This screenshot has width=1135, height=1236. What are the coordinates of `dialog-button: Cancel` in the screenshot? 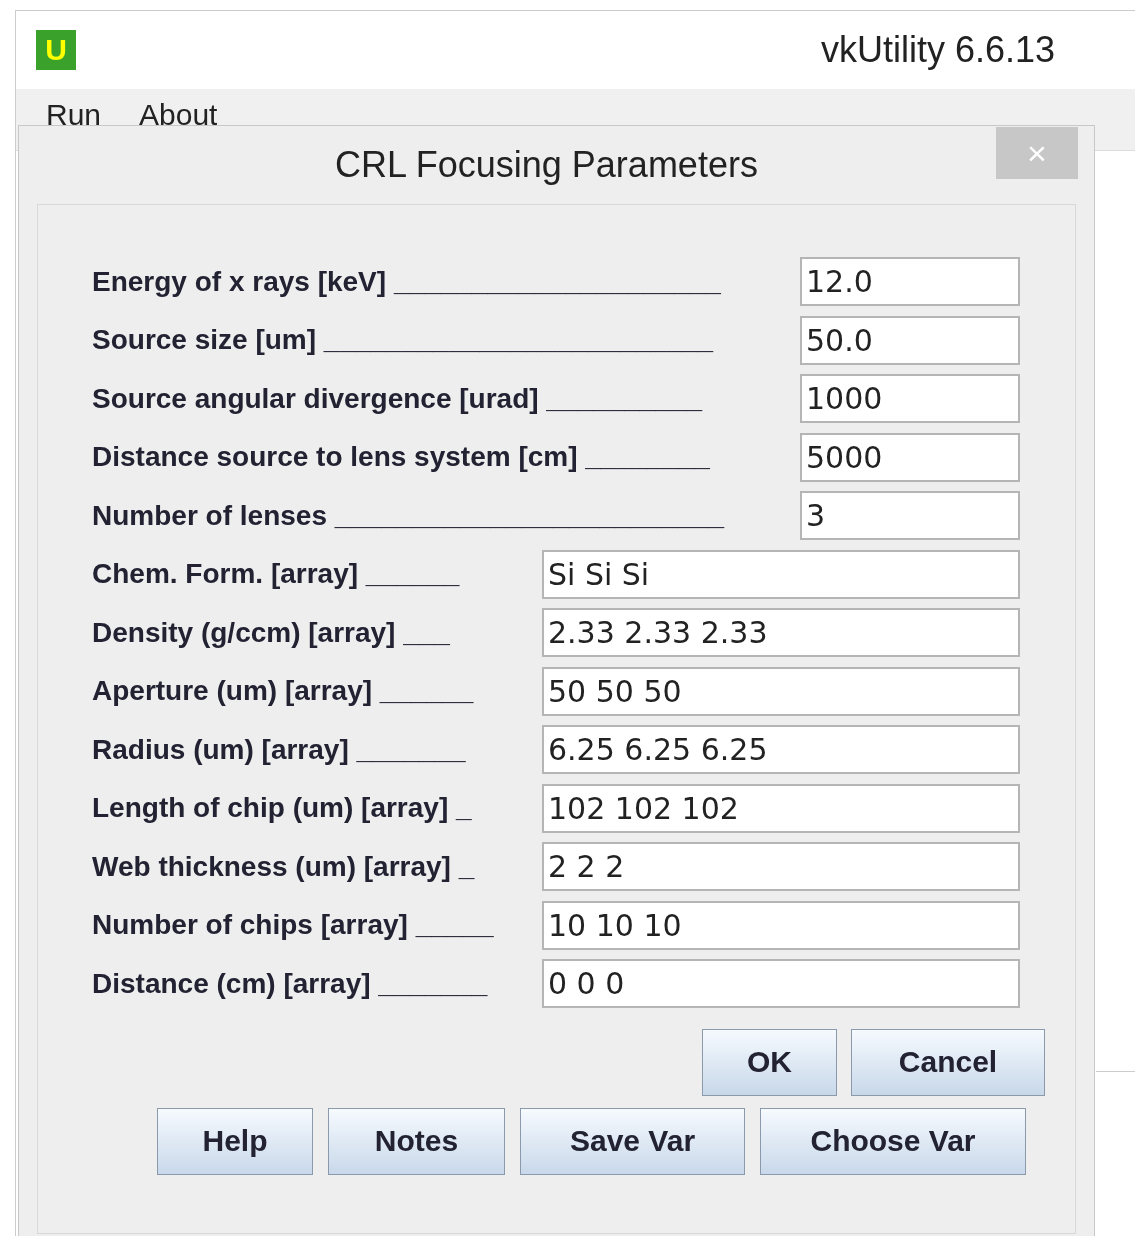 It's located at (948, 1062).